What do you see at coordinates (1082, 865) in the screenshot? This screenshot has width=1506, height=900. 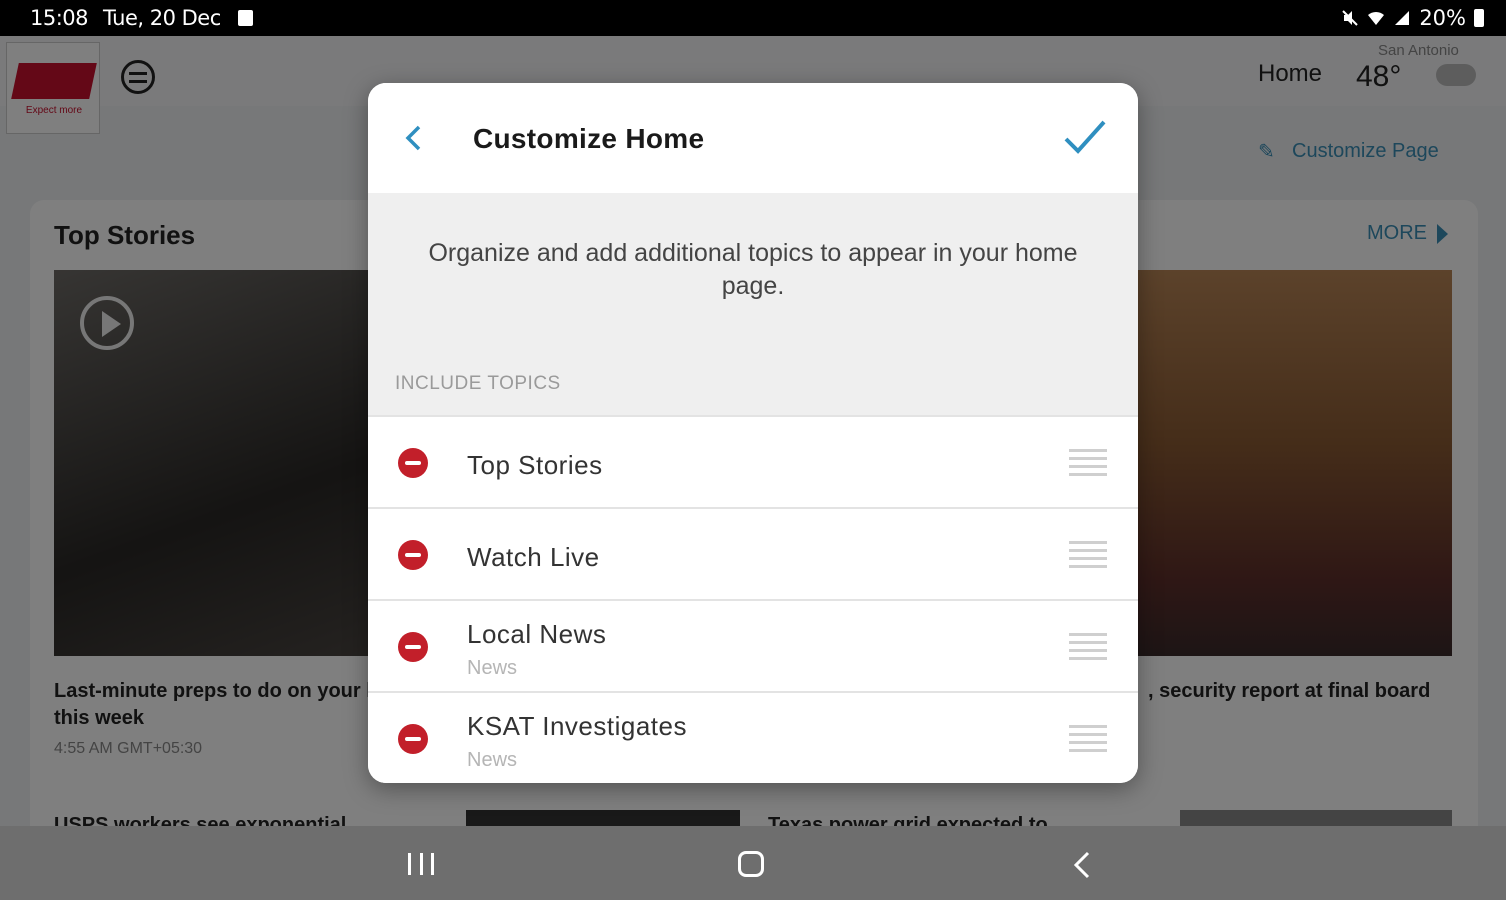 I see `back-nav-icon` at bounding box center [1082, 865].